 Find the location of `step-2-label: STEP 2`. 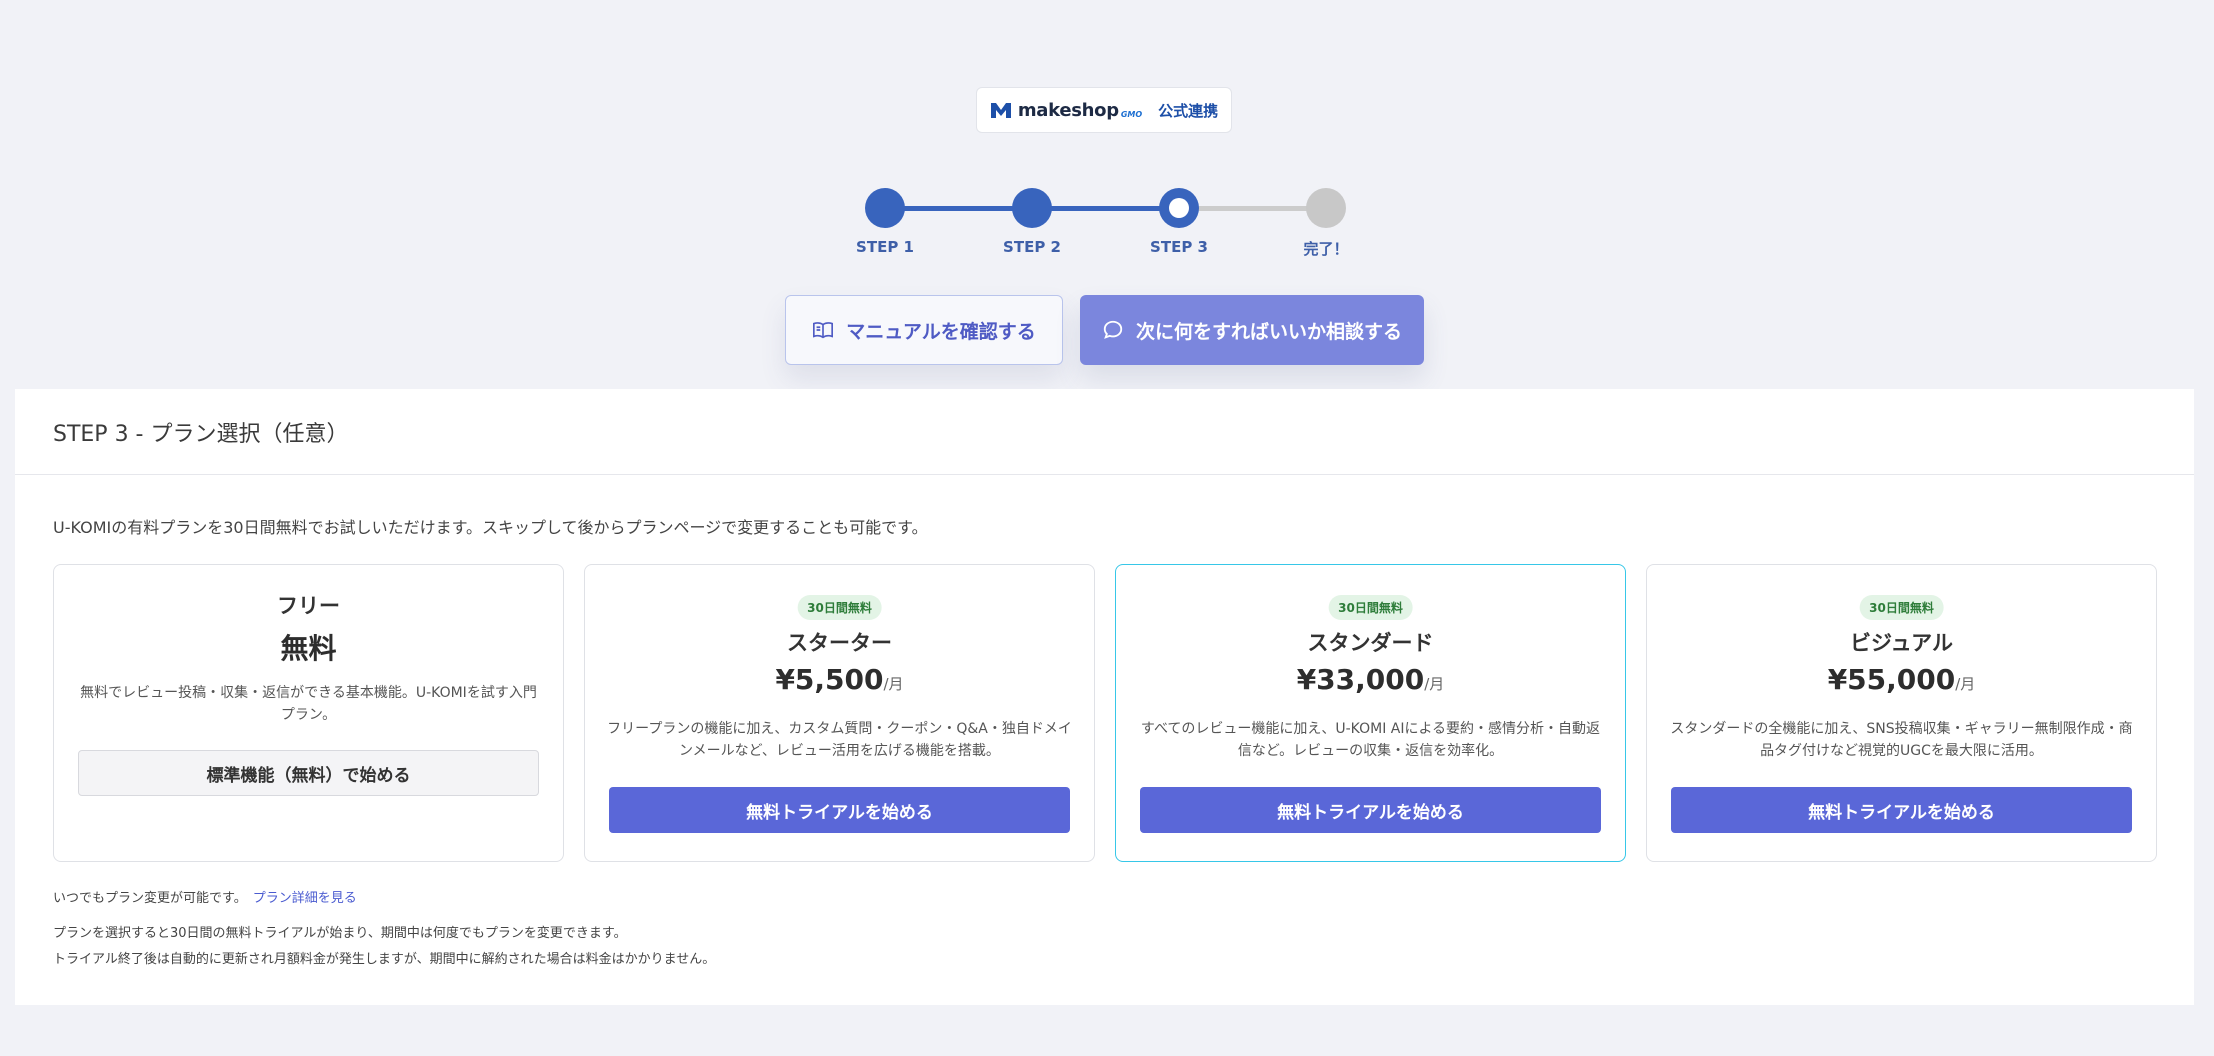

step-2-label: STEP 2 is located at coordinates (1032, 247).